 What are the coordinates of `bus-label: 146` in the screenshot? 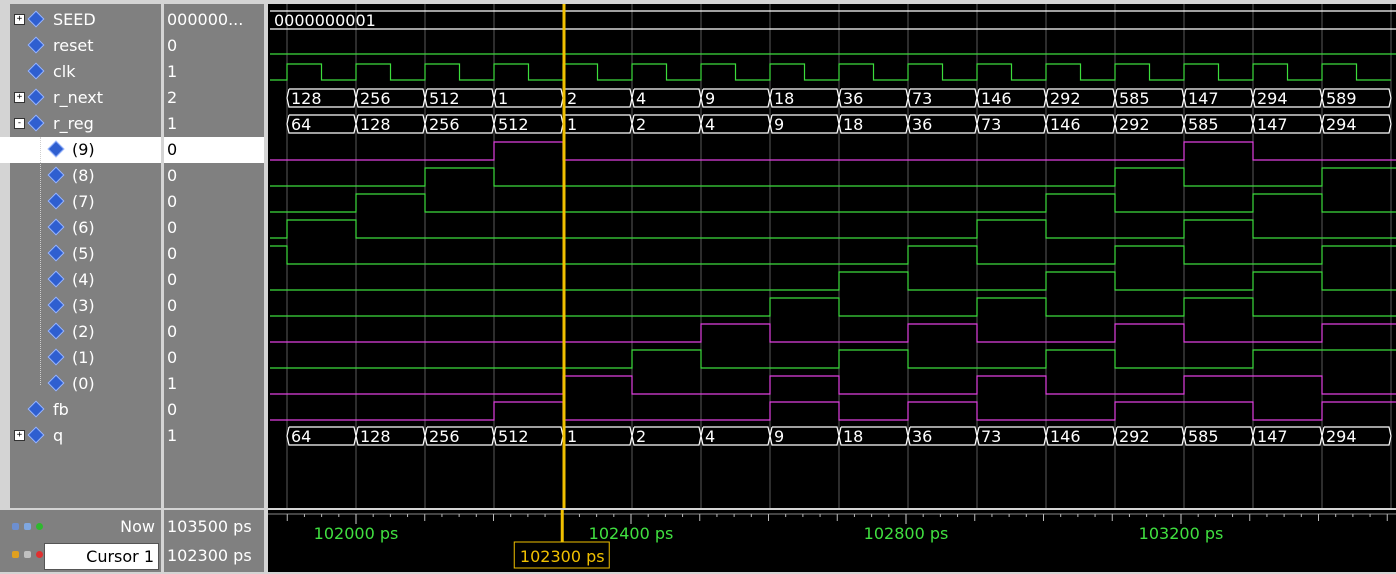 It's located at (1065, 124).